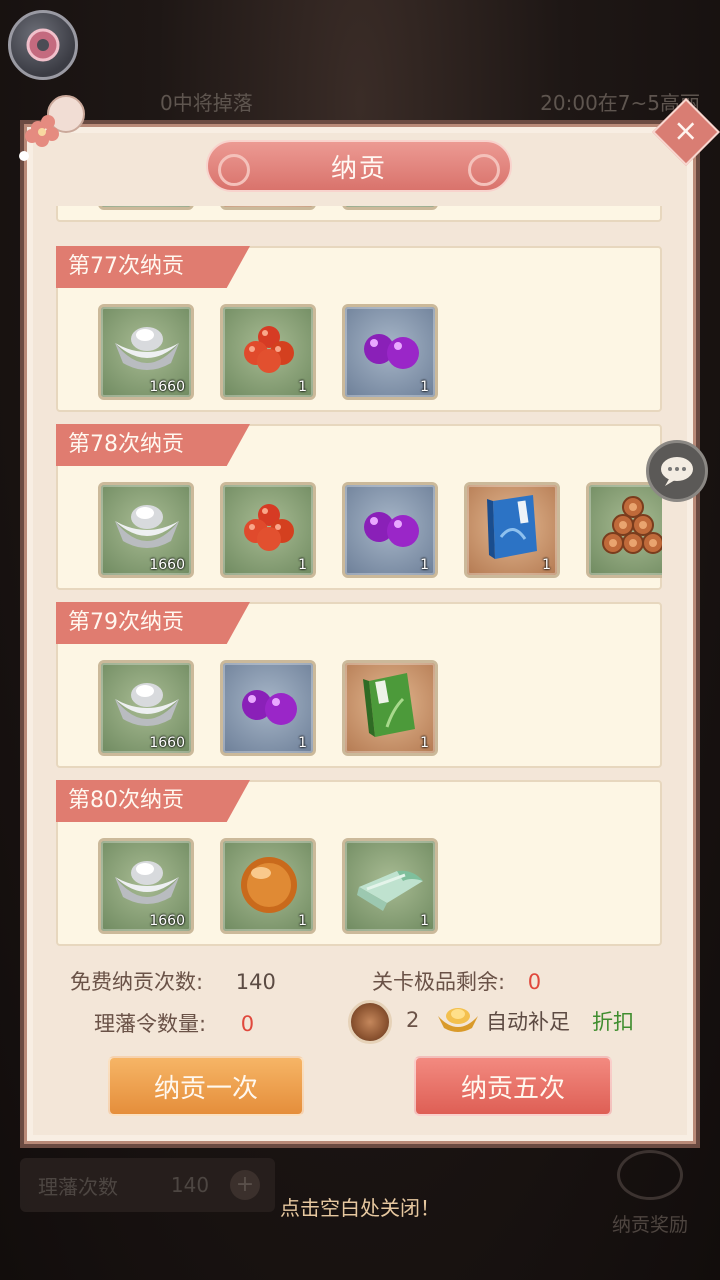 Image resolution: width=720 pixels, height=1280 pixels. Describe the element at coordinates (430, 101) in the screenshot. I see `marquee-bar: 0中将掉落 20:00在7~5高丽` at that location.